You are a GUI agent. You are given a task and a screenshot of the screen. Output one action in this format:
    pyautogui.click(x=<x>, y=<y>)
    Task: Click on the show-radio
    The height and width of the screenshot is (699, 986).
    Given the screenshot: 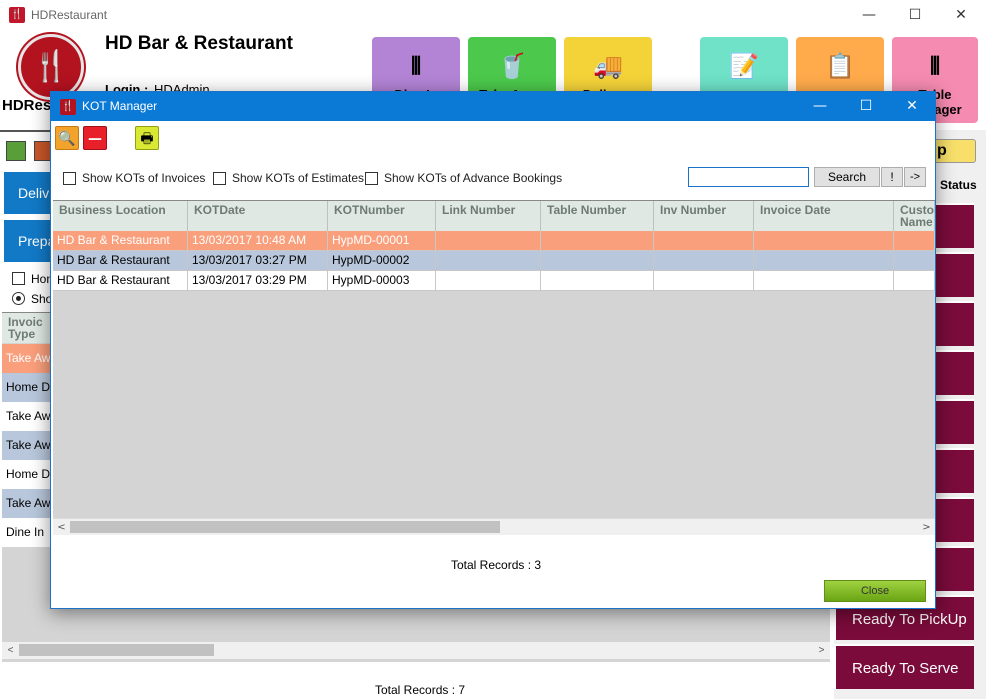 What is the action you would take?
    pyautogui.click(x=18, y=298)
    